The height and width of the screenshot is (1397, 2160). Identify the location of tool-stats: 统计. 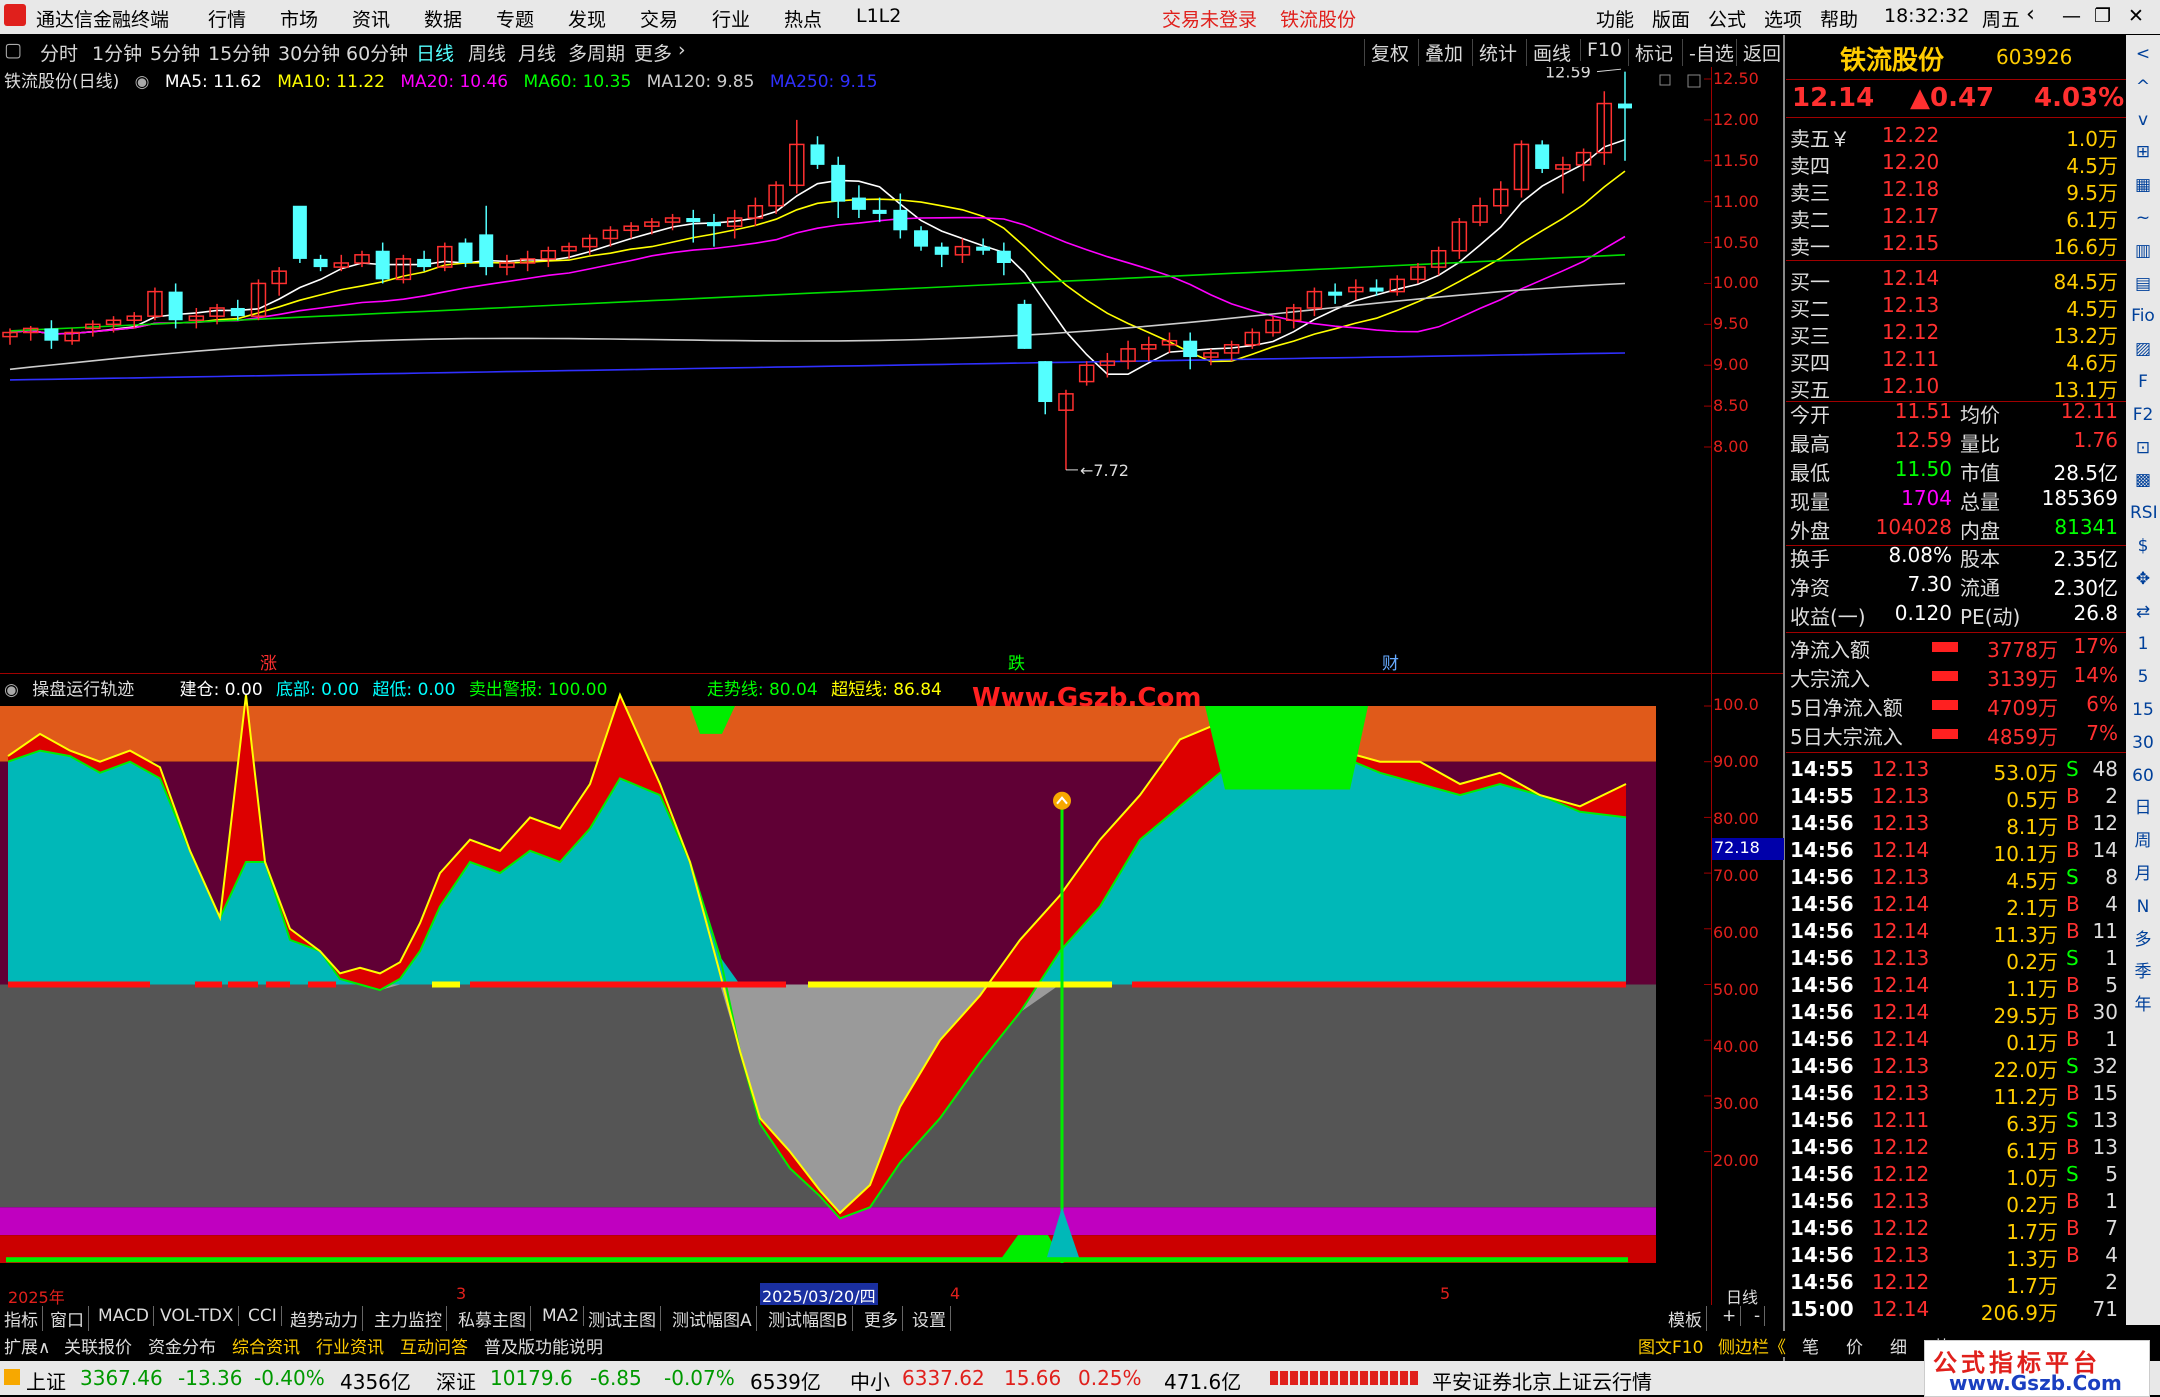
(1494, 52).